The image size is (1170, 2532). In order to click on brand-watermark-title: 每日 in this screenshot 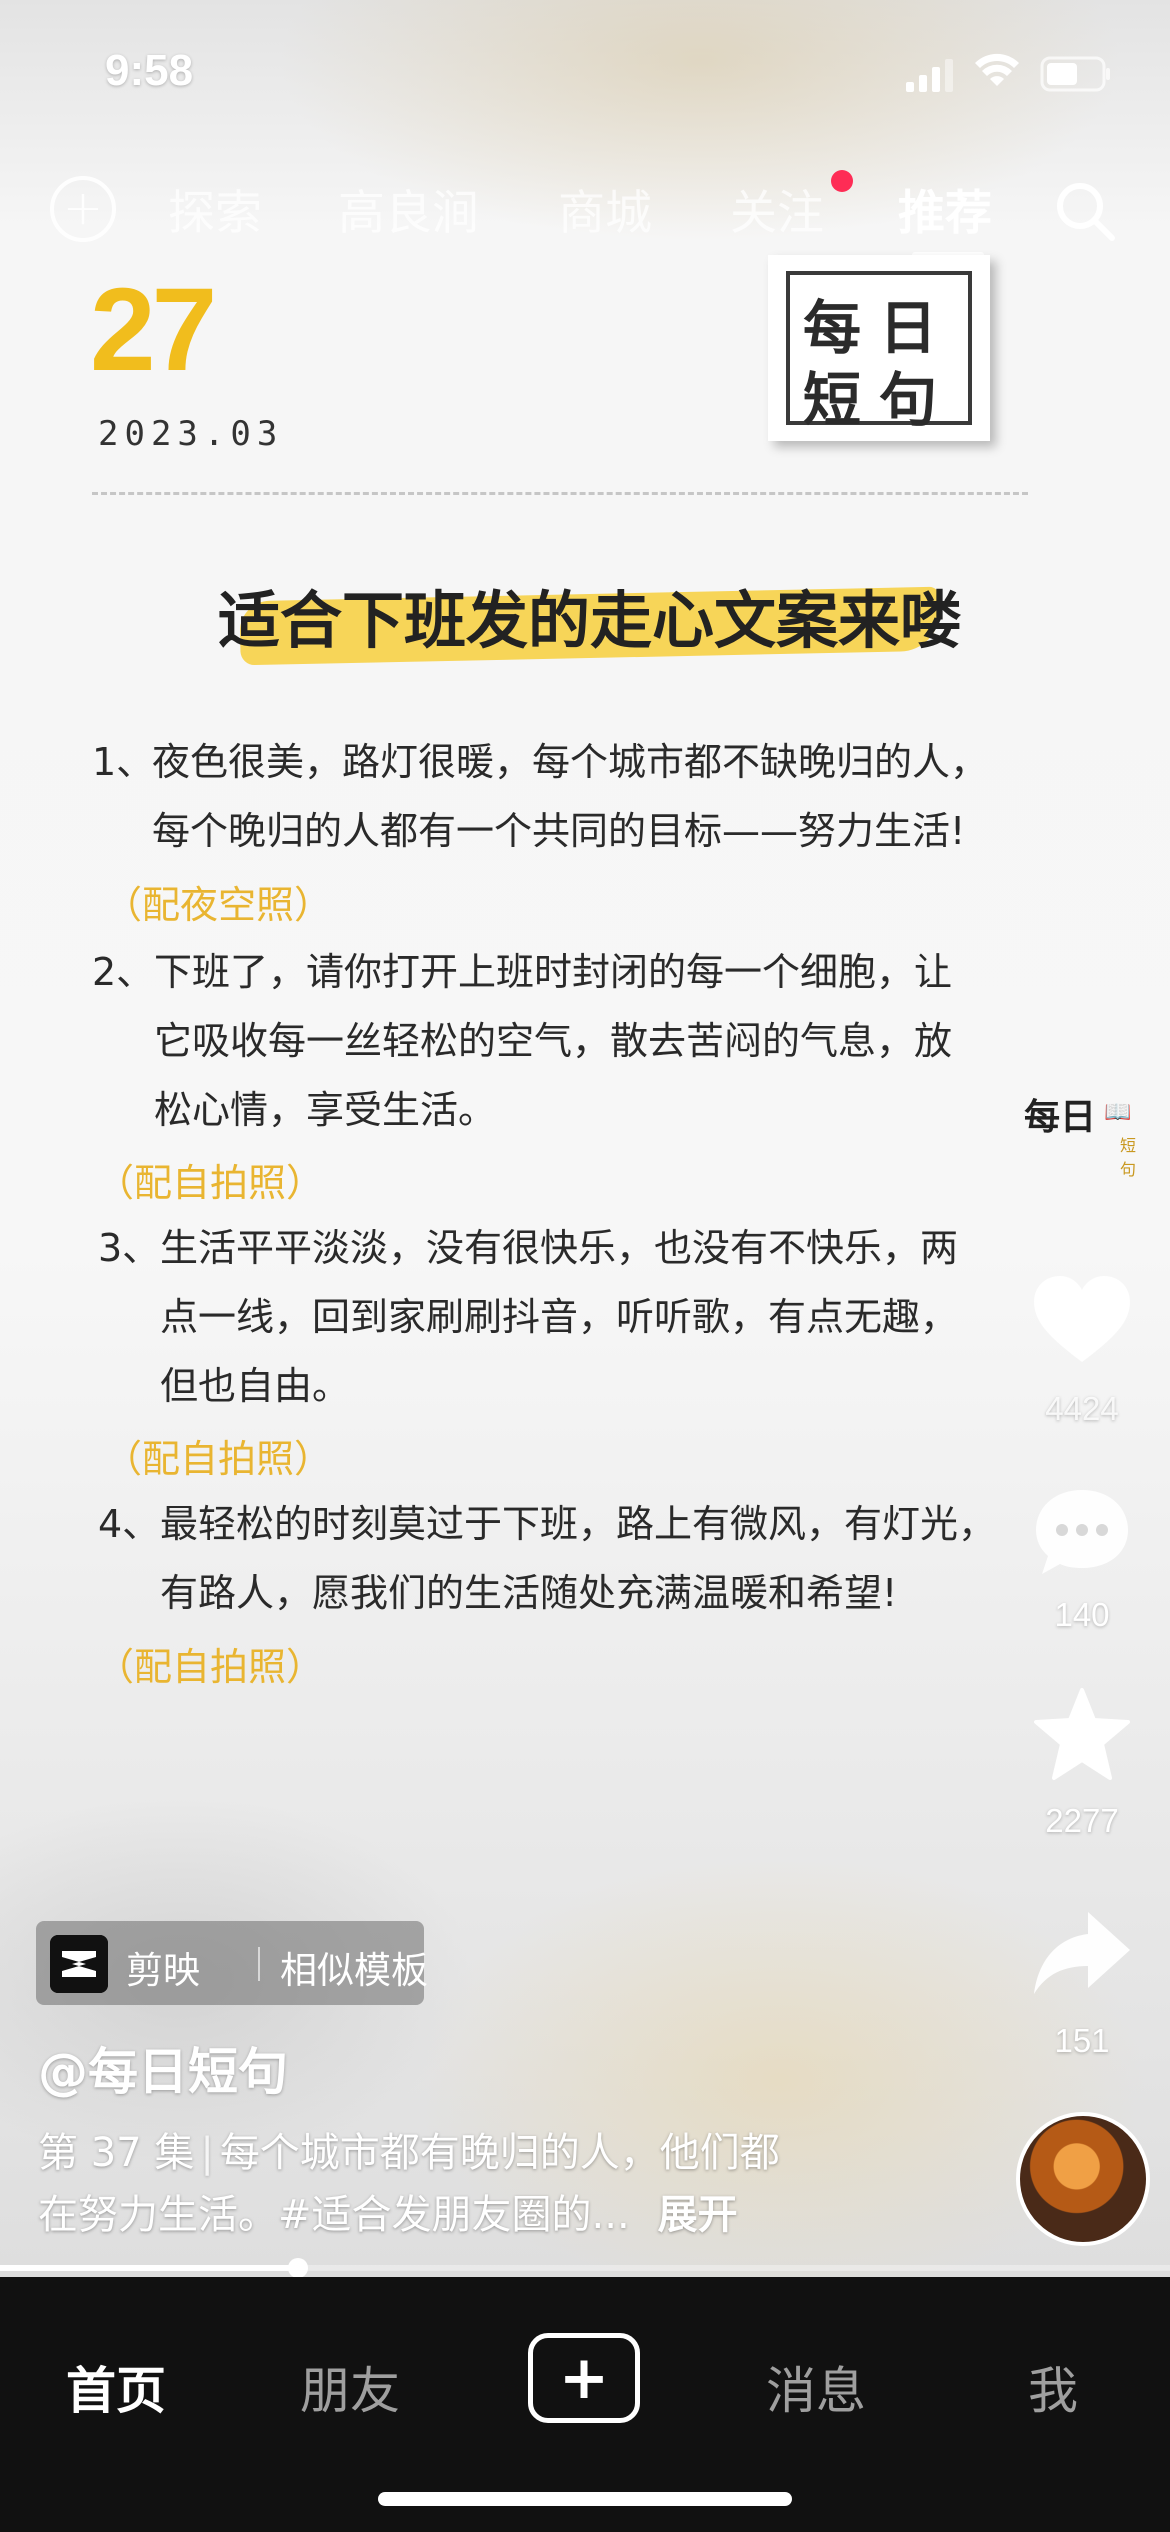, I will do `click(1060, 1117)`.